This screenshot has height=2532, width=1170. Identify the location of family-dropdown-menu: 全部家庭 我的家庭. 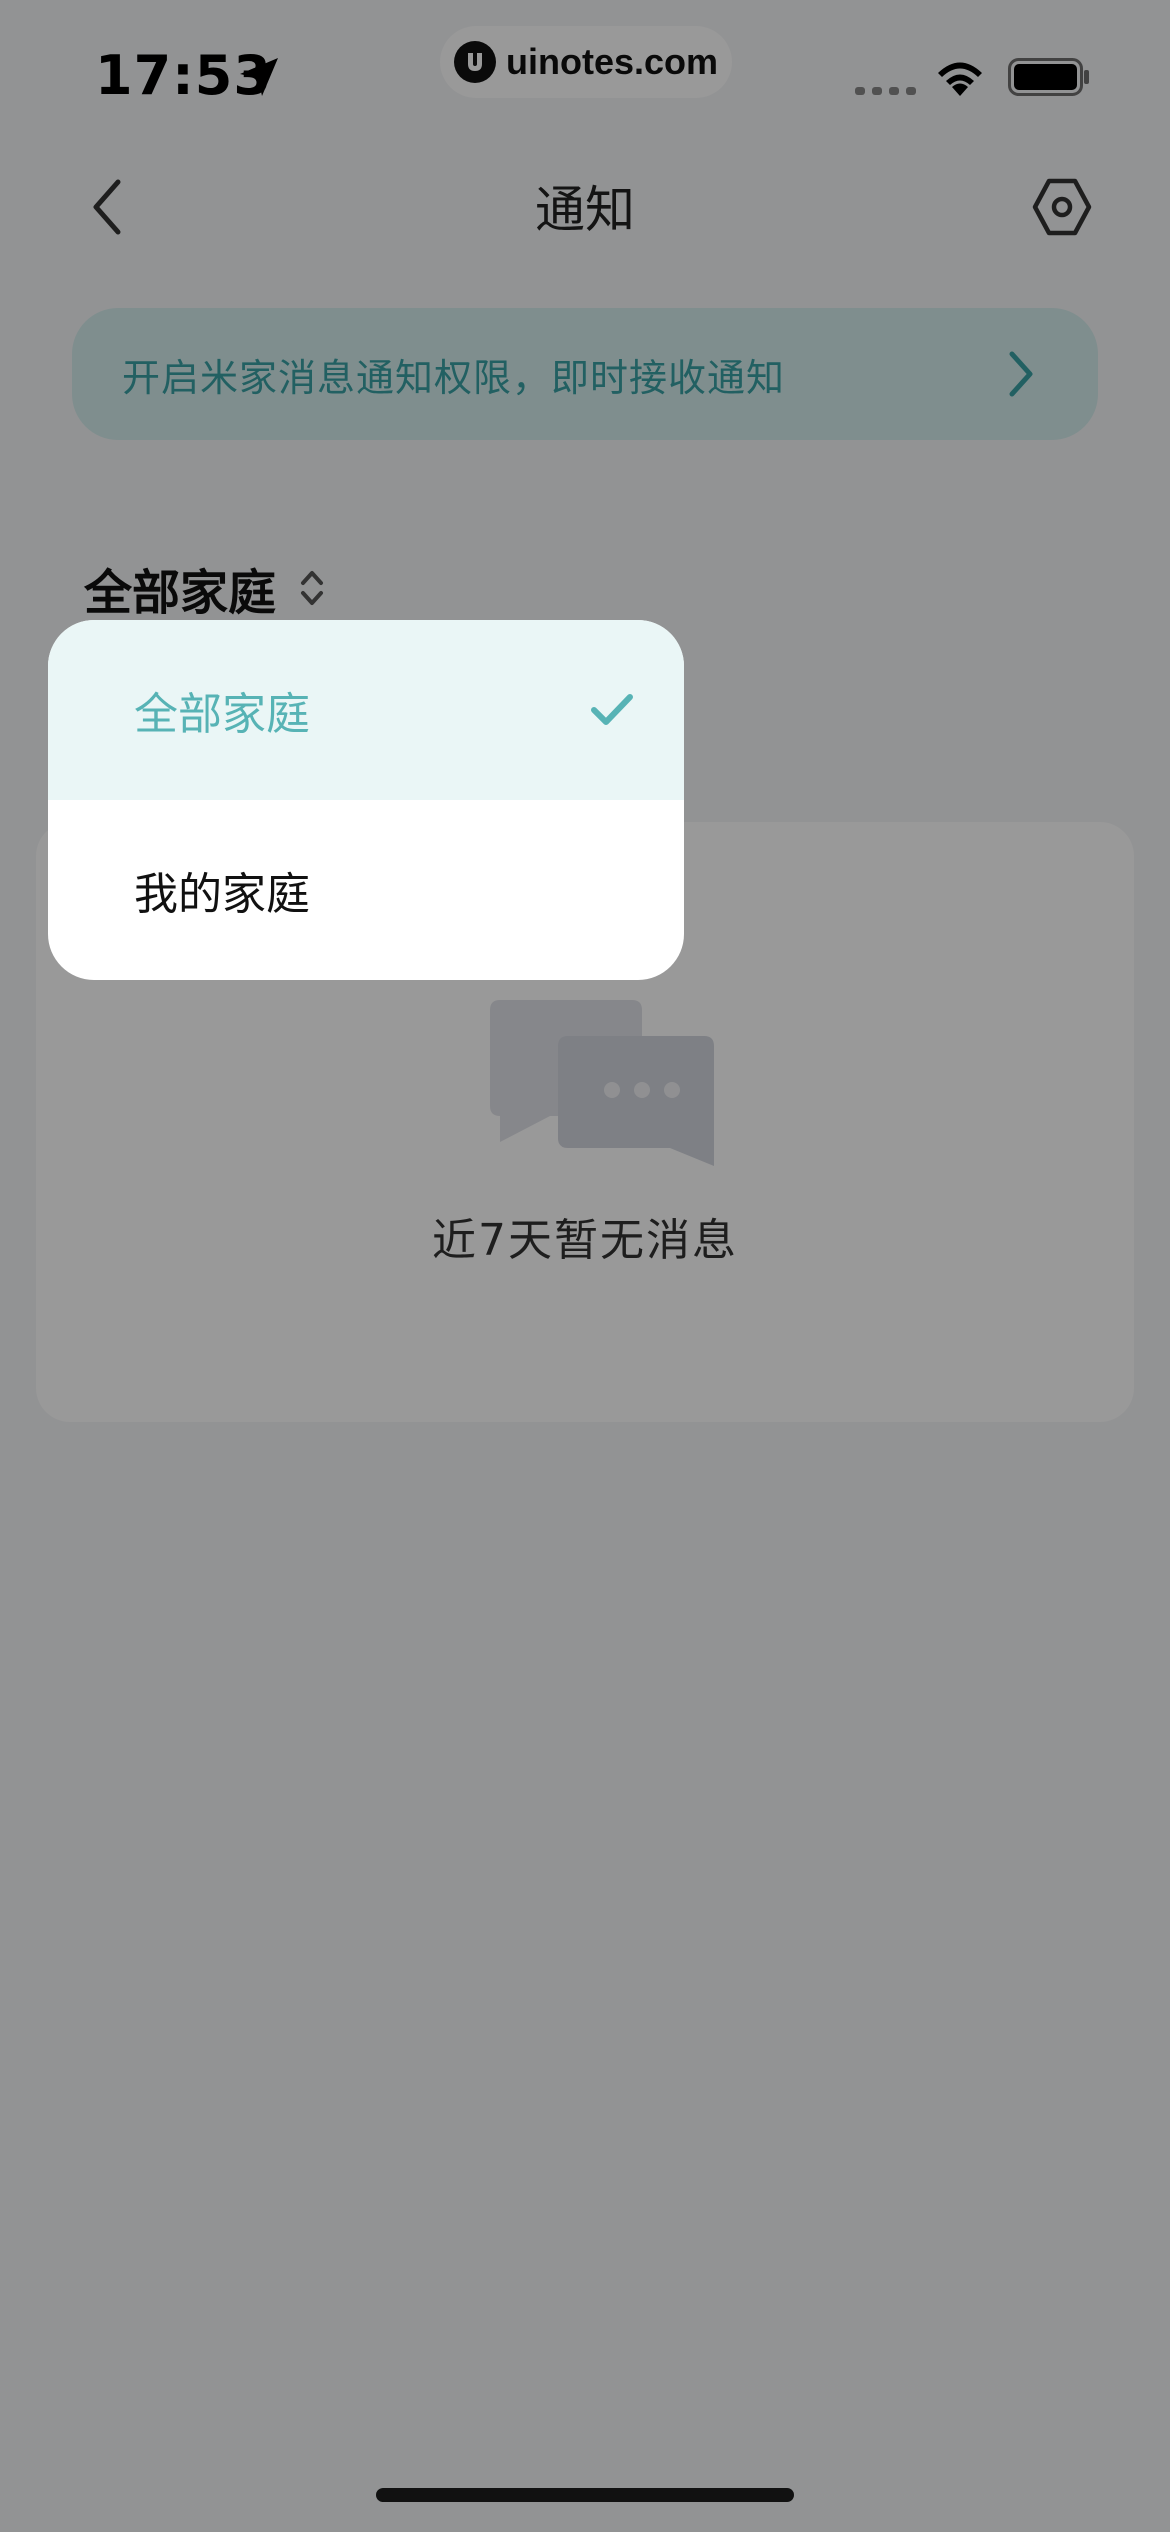
(366, 800).